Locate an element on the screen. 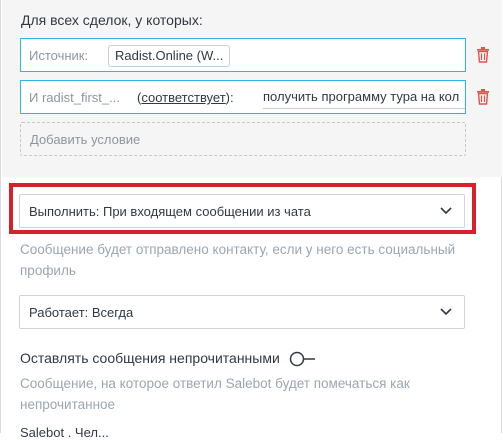 Image resolution: width=503 pixels, height=440 pixels. unread-toggle-label: Оставлять сообщения непрочитанными is located at coordinates (150, 358).